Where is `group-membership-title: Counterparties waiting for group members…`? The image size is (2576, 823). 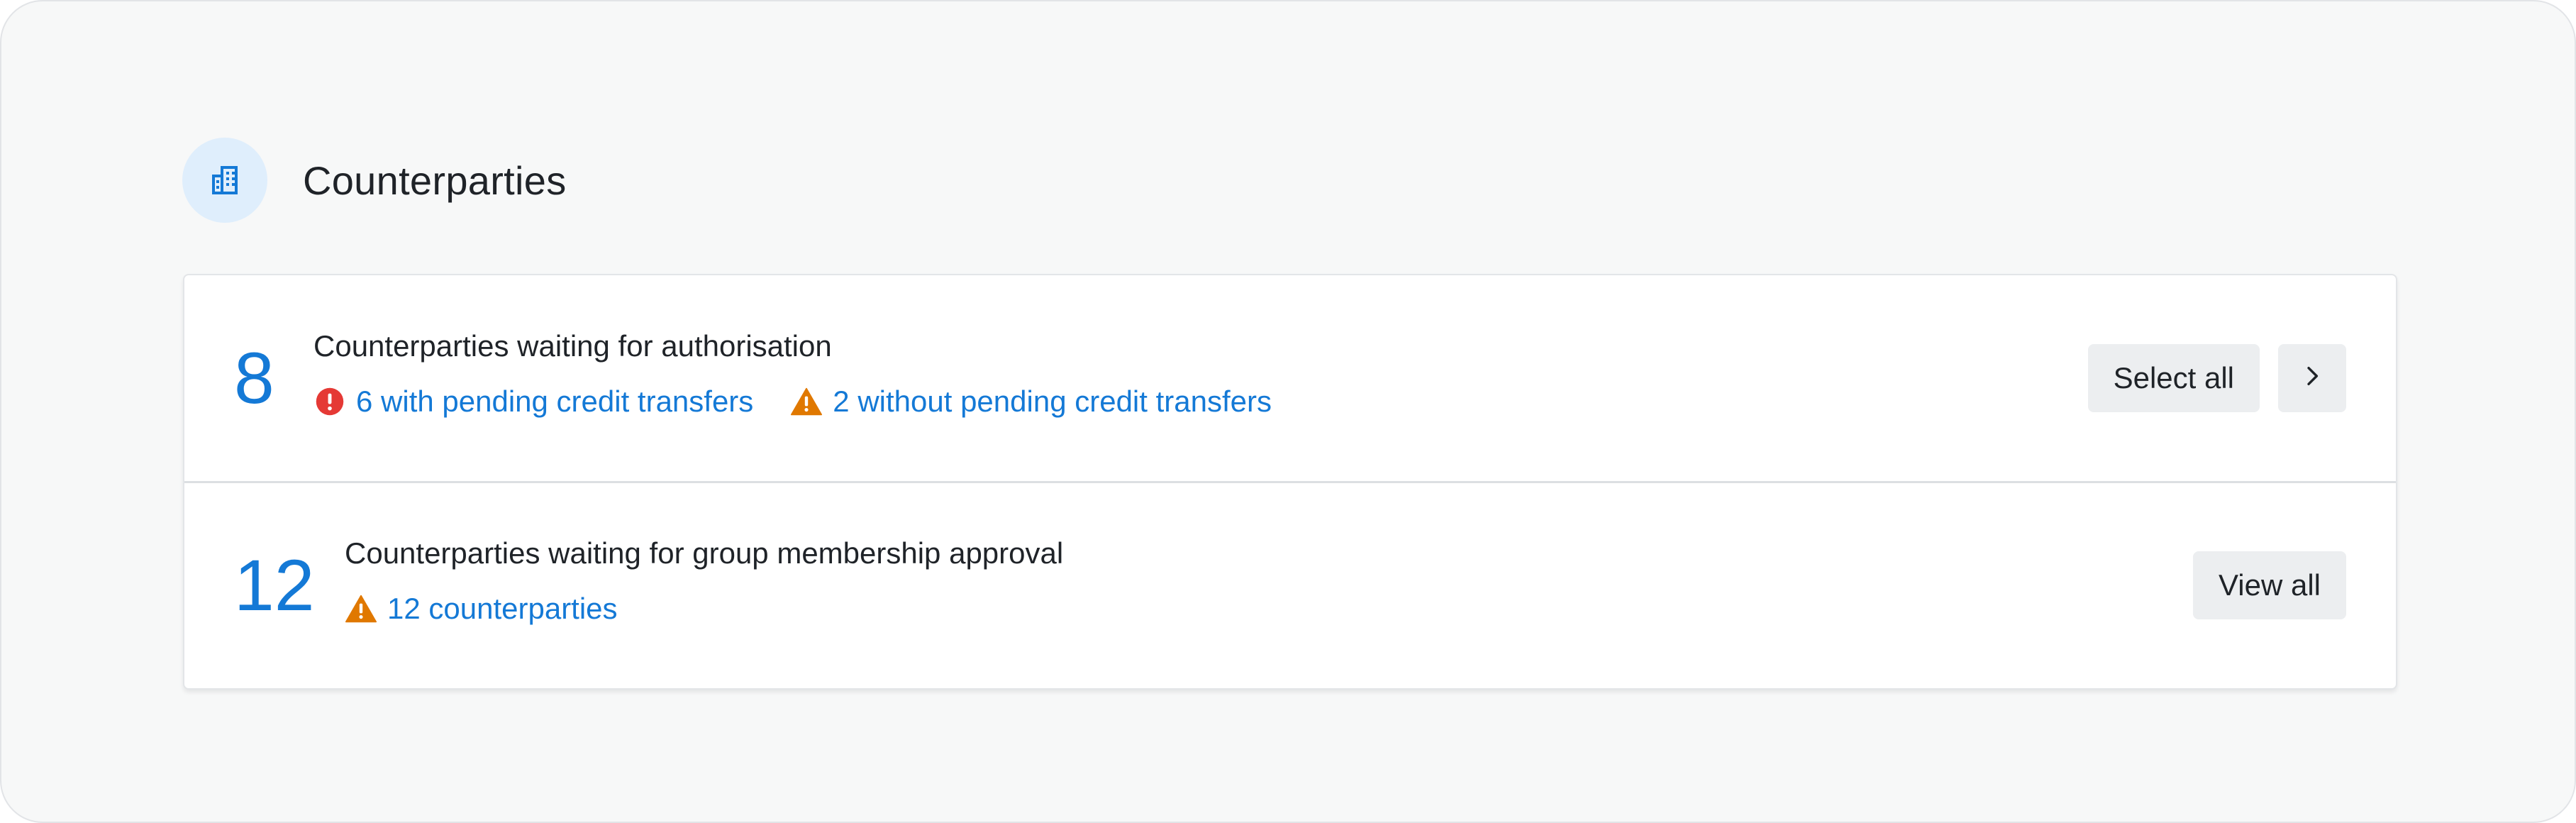 group-membership-title: Counterparties waiting for group members… is located at coordinates (704, 553).